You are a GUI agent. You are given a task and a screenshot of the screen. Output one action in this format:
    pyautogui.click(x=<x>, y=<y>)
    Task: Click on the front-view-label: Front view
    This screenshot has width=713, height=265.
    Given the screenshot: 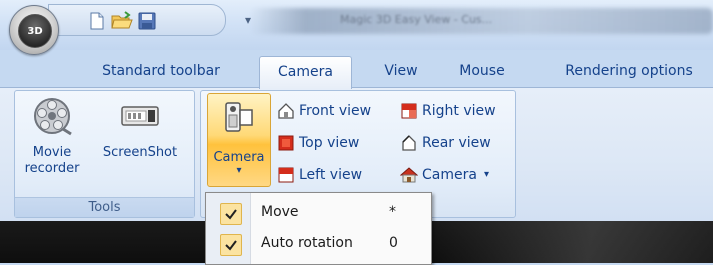 What is the action you would take?
    pyautogui.click(x=335, y=111)
    